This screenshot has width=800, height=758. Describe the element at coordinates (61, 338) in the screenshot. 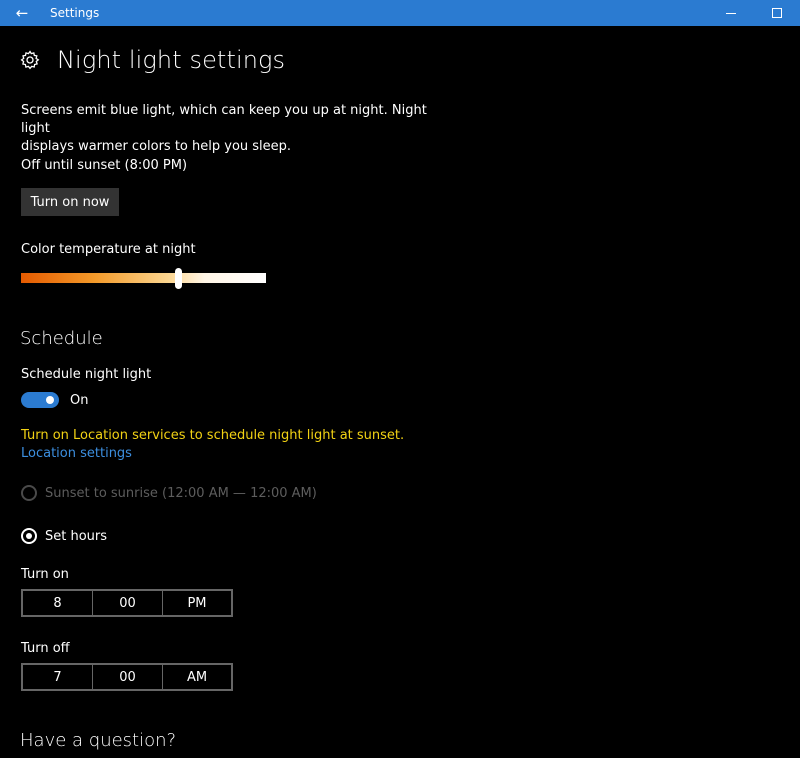

I see `schedule-section-title: Schedule` at that location.